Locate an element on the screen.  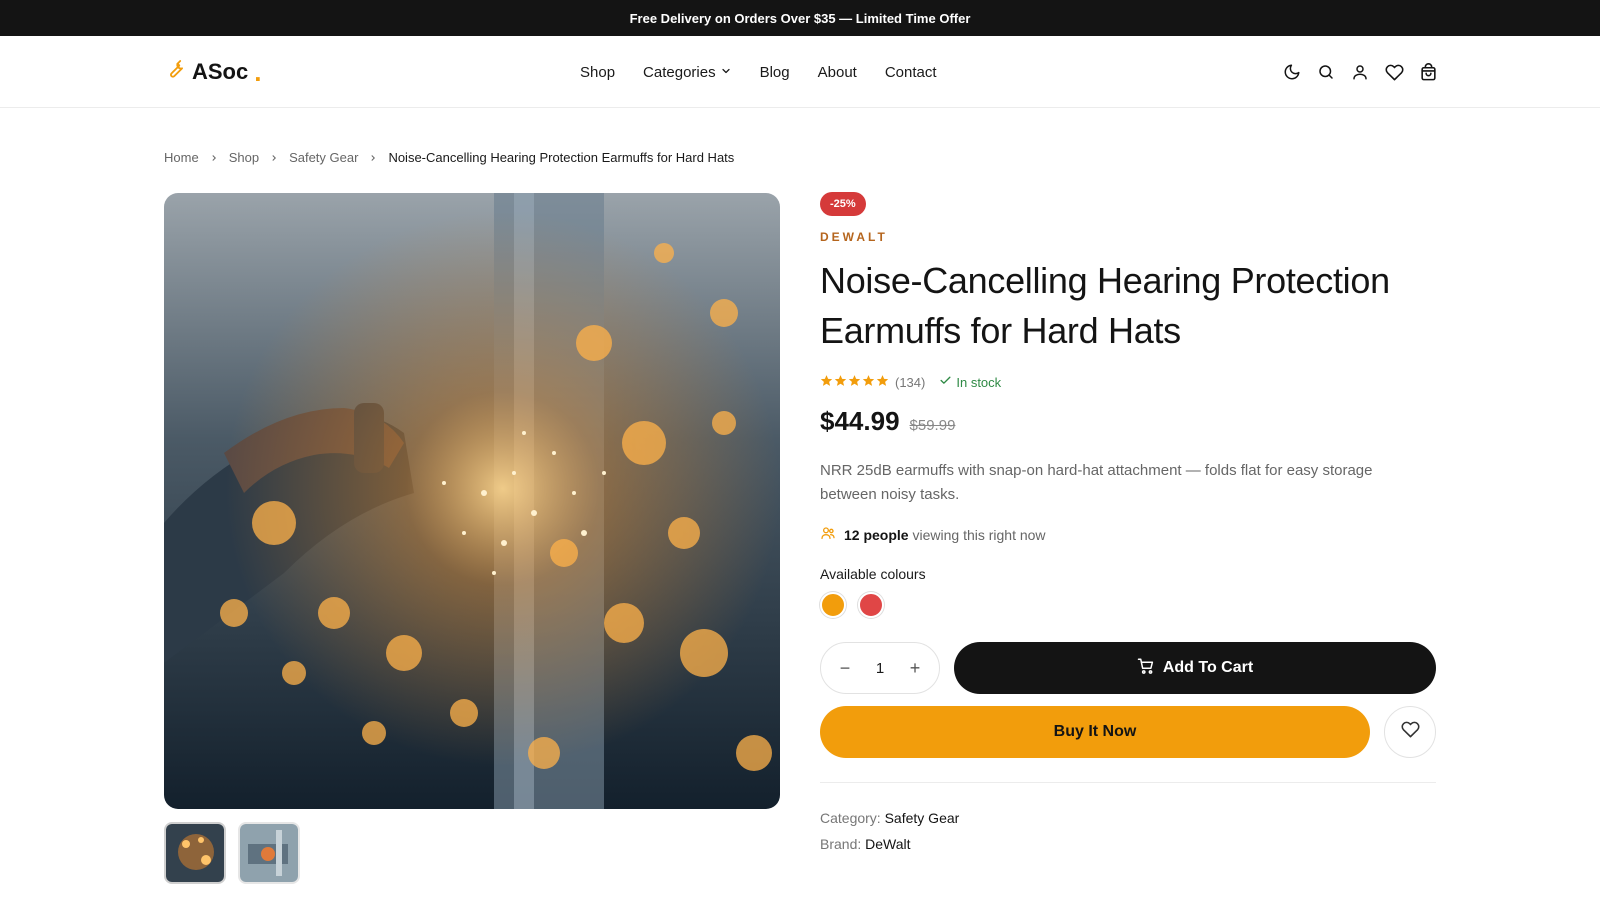
logo-text: ASoc is located at coordinates (220, 71).